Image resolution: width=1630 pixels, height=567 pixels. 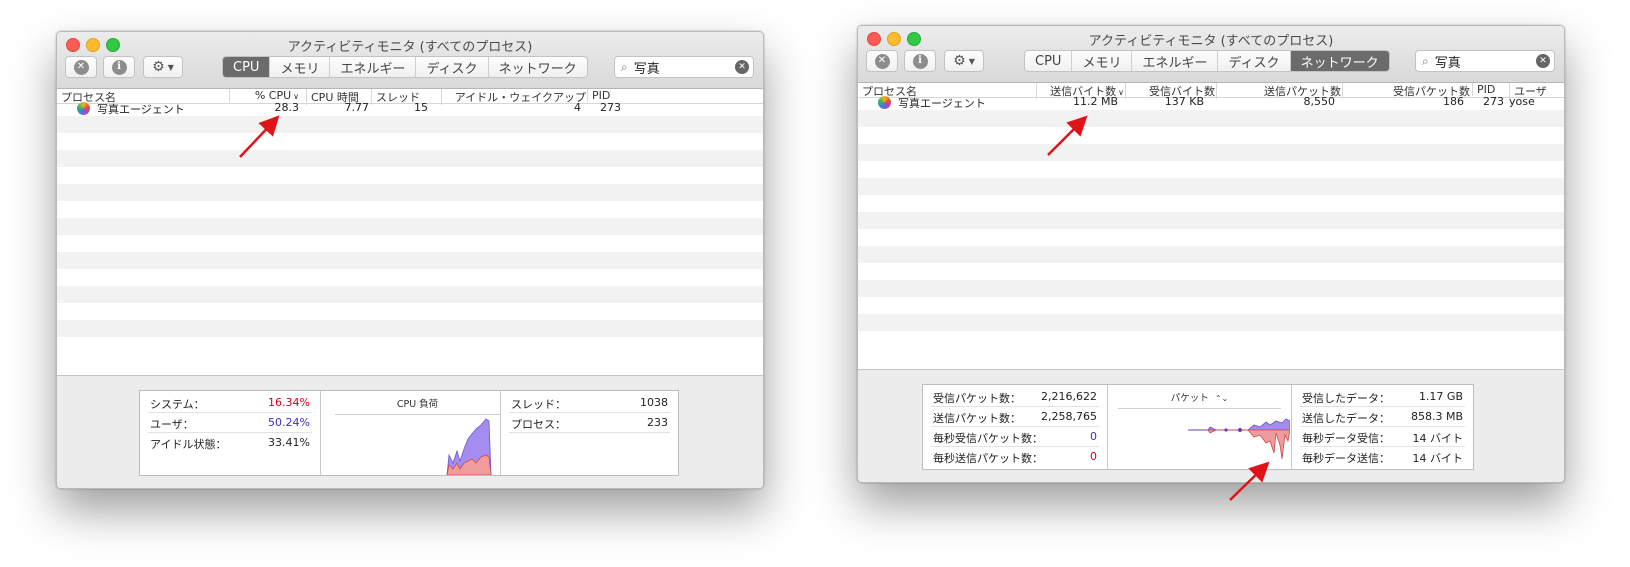 I want to click on threads-processes-column: スレッド： 1038 プロセス： 233, so click(x=589, y=433).